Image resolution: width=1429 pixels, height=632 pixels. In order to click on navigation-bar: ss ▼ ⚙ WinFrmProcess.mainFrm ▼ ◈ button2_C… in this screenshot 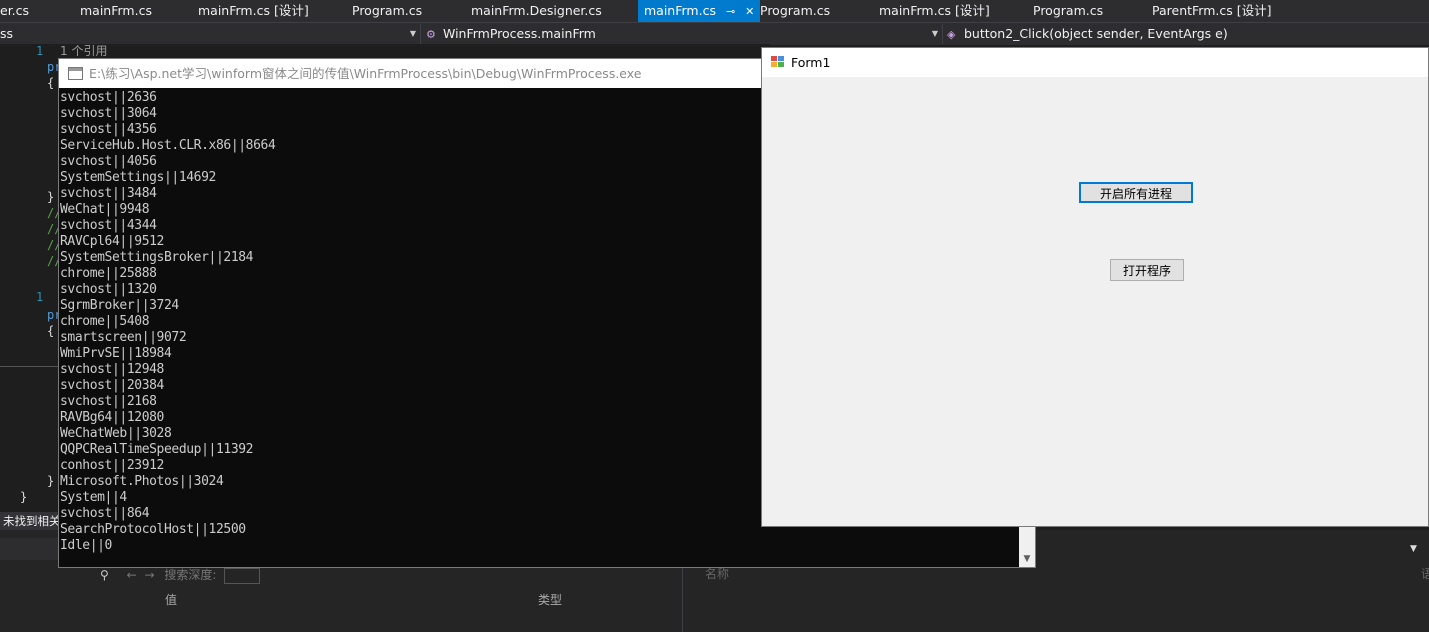, I will do `click(714, 33)`.